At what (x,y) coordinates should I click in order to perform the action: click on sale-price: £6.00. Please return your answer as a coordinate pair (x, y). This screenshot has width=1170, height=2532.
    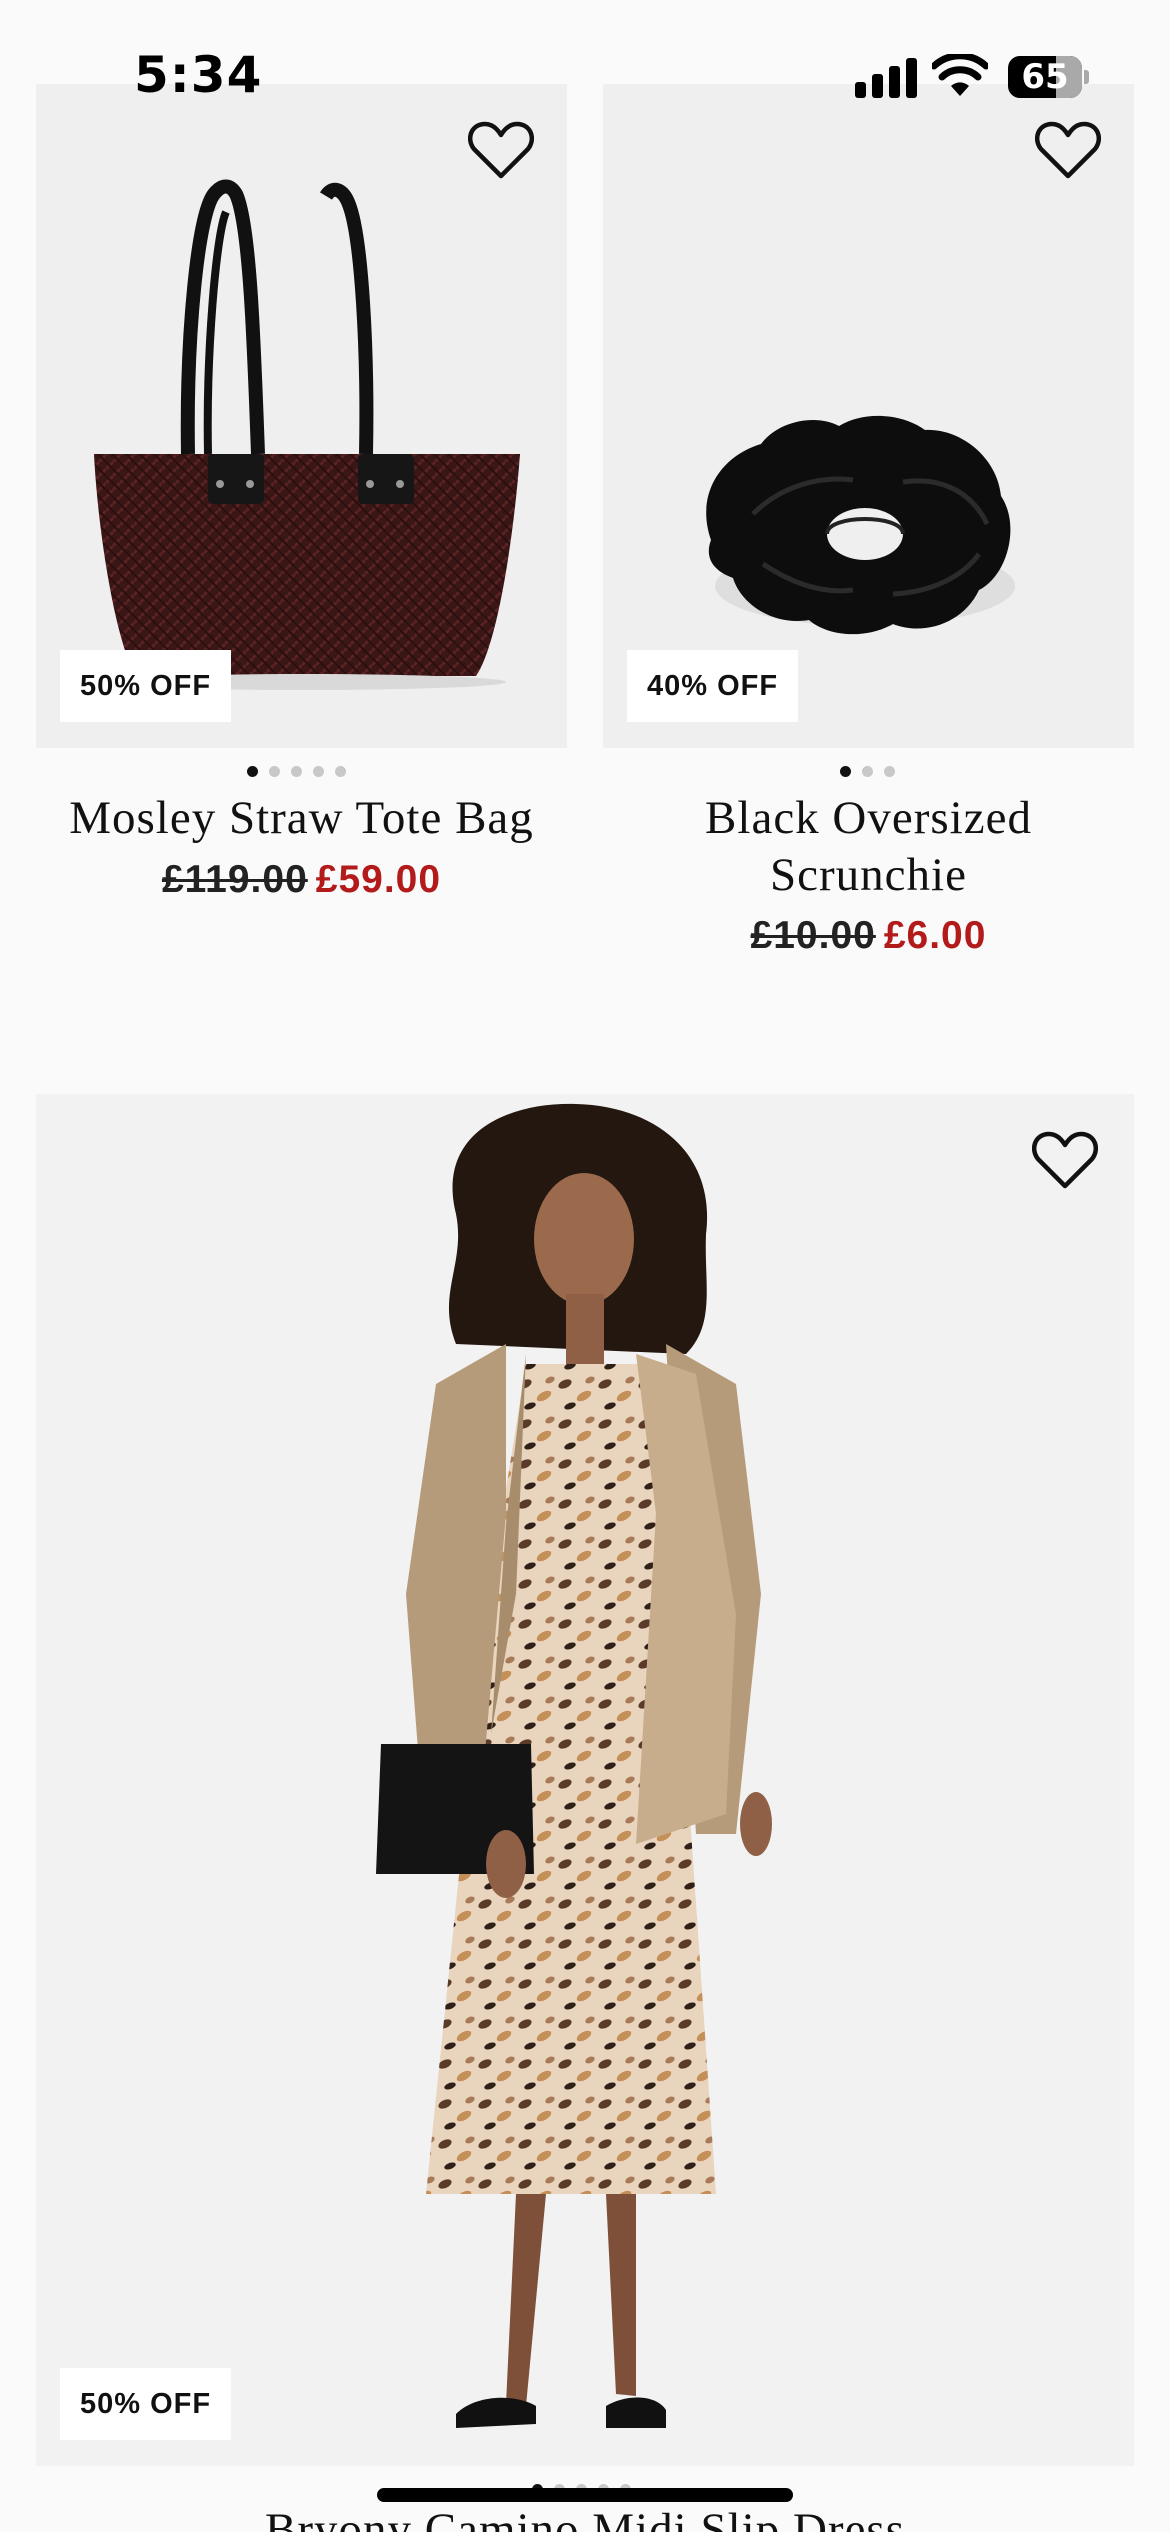
    Looking at the image, I should click on (935, 935).